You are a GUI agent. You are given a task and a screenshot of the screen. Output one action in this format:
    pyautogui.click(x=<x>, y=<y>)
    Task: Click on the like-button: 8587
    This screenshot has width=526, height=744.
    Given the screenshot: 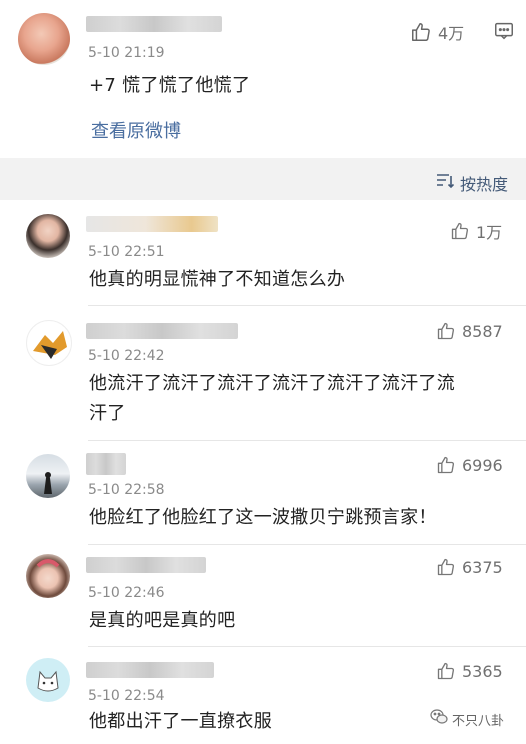 What is the action you would take?
    pyautogui.click(x=469, y=331)
    